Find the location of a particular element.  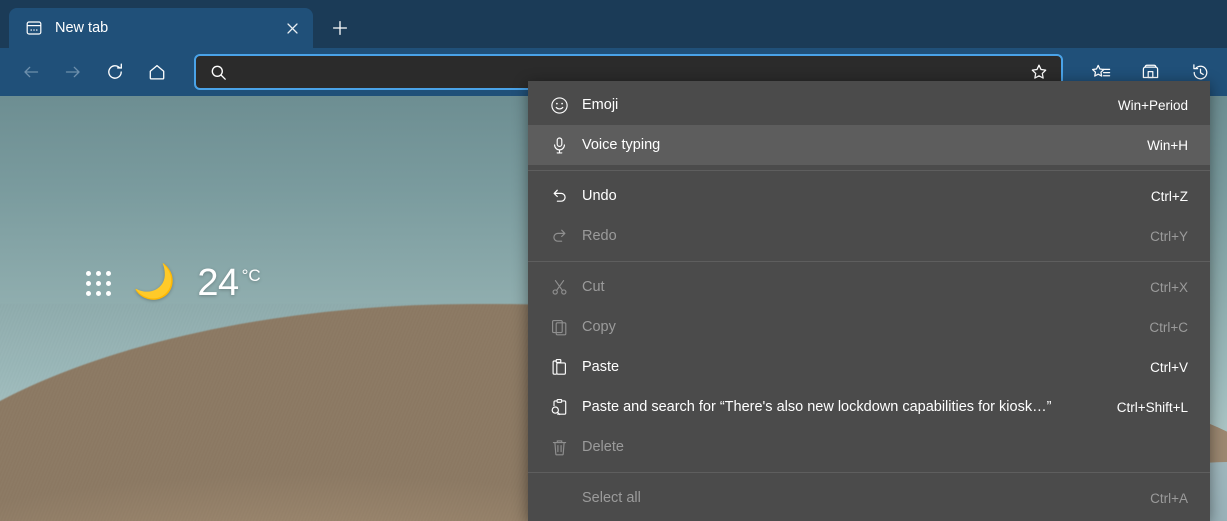

menu-item-label: Paste is located at coordinates (601, 367).